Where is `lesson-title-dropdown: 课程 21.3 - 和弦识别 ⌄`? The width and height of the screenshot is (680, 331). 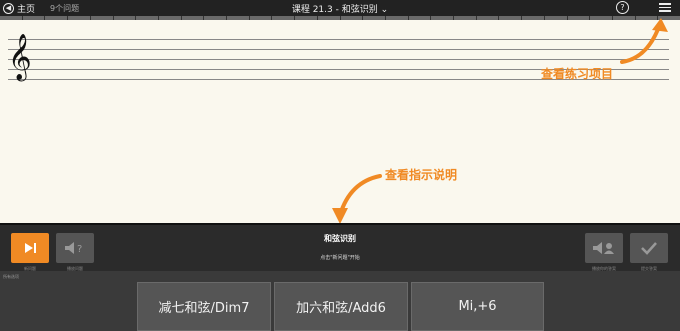
lesson-title-dropdown: 课程 21.3 - 和弦识别 ⌄ is located at coordinates (340, 10).